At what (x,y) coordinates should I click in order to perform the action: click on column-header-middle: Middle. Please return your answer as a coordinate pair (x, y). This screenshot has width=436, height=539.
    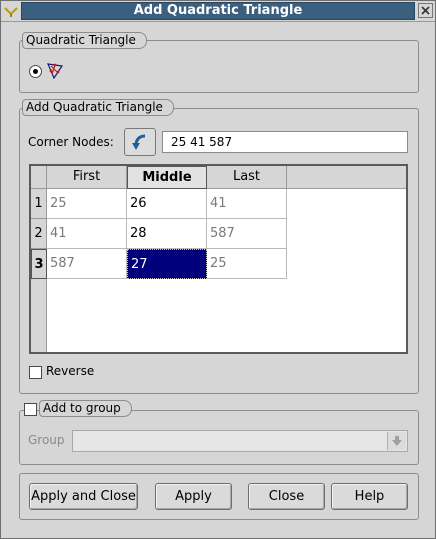
    Looking at the image, I should click on (167, 177).